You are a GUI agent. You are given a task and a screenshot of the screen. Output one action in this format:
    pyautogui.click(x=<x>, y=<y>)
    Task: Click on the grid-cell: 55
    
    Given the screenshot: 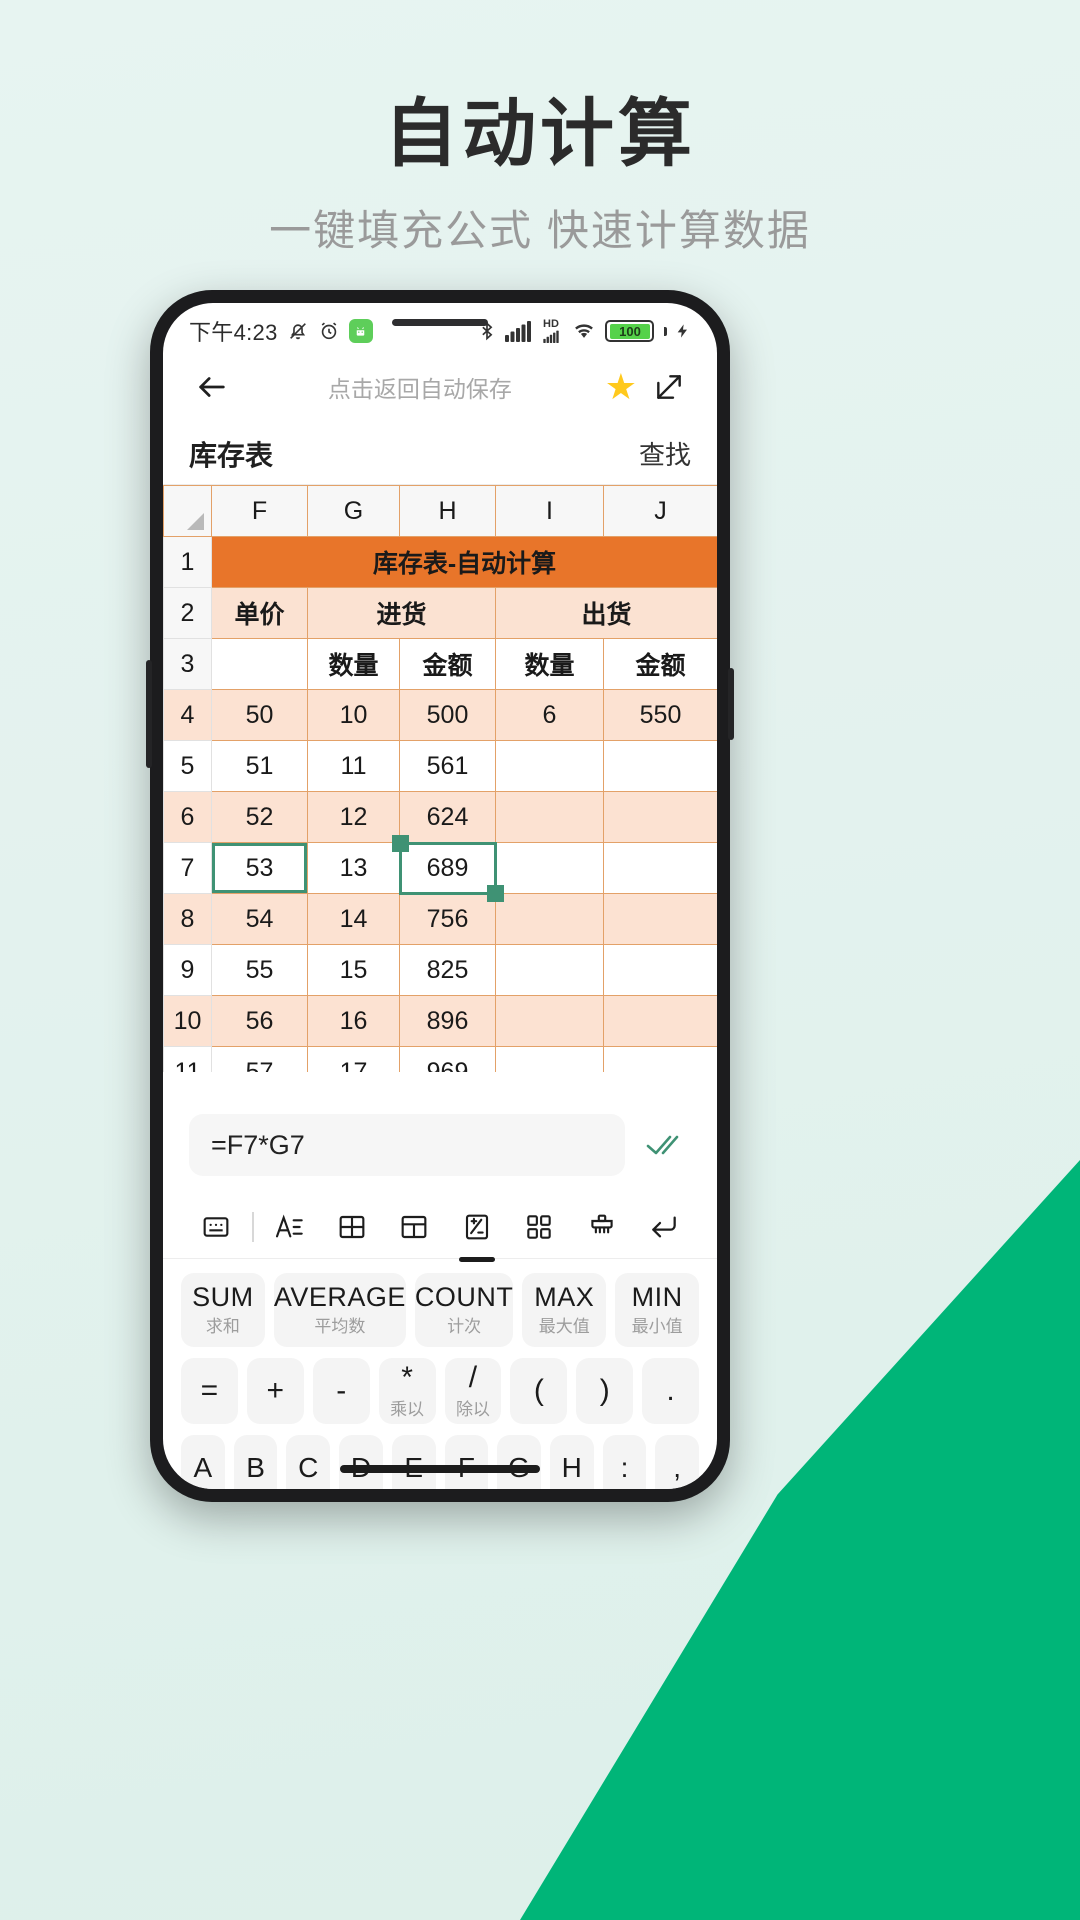 What is the action you would take?
    pyautogui.click(x=259, y=970)
    